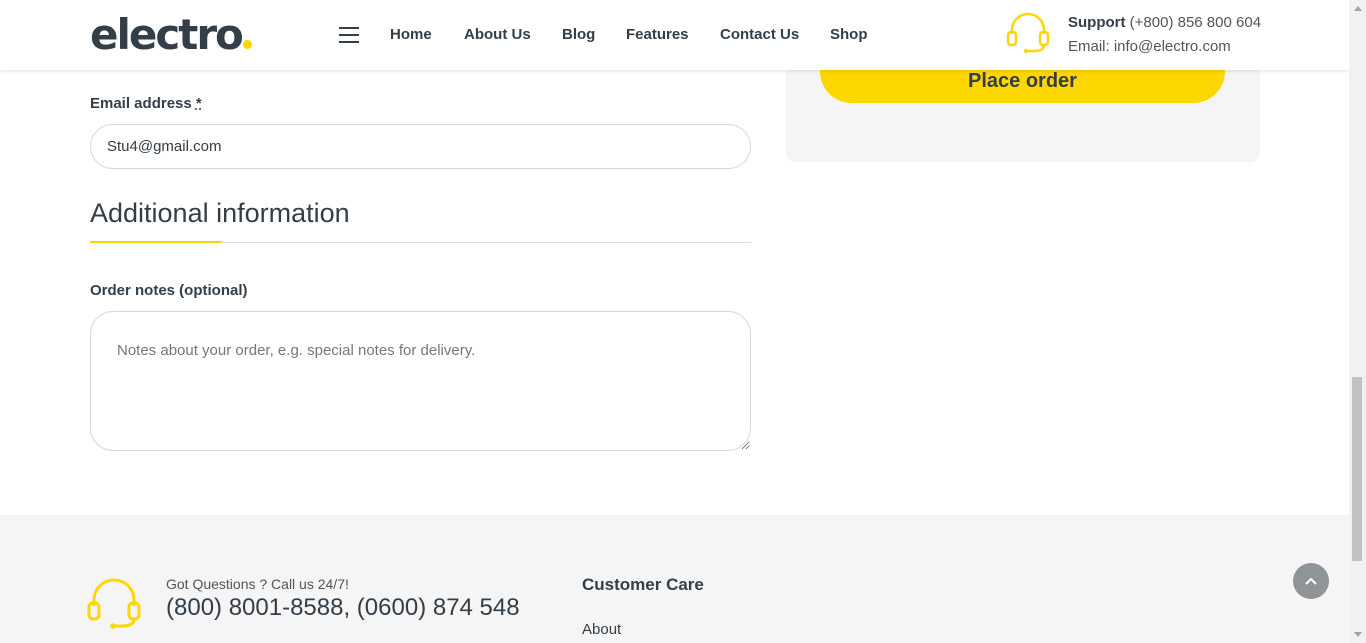 This screenshot has width=1366, height=643. What do you see at coordinates (759, 34) in the screenshot?
I see `nav-contact-us: Contact Us` at bounding box center [759, 34].